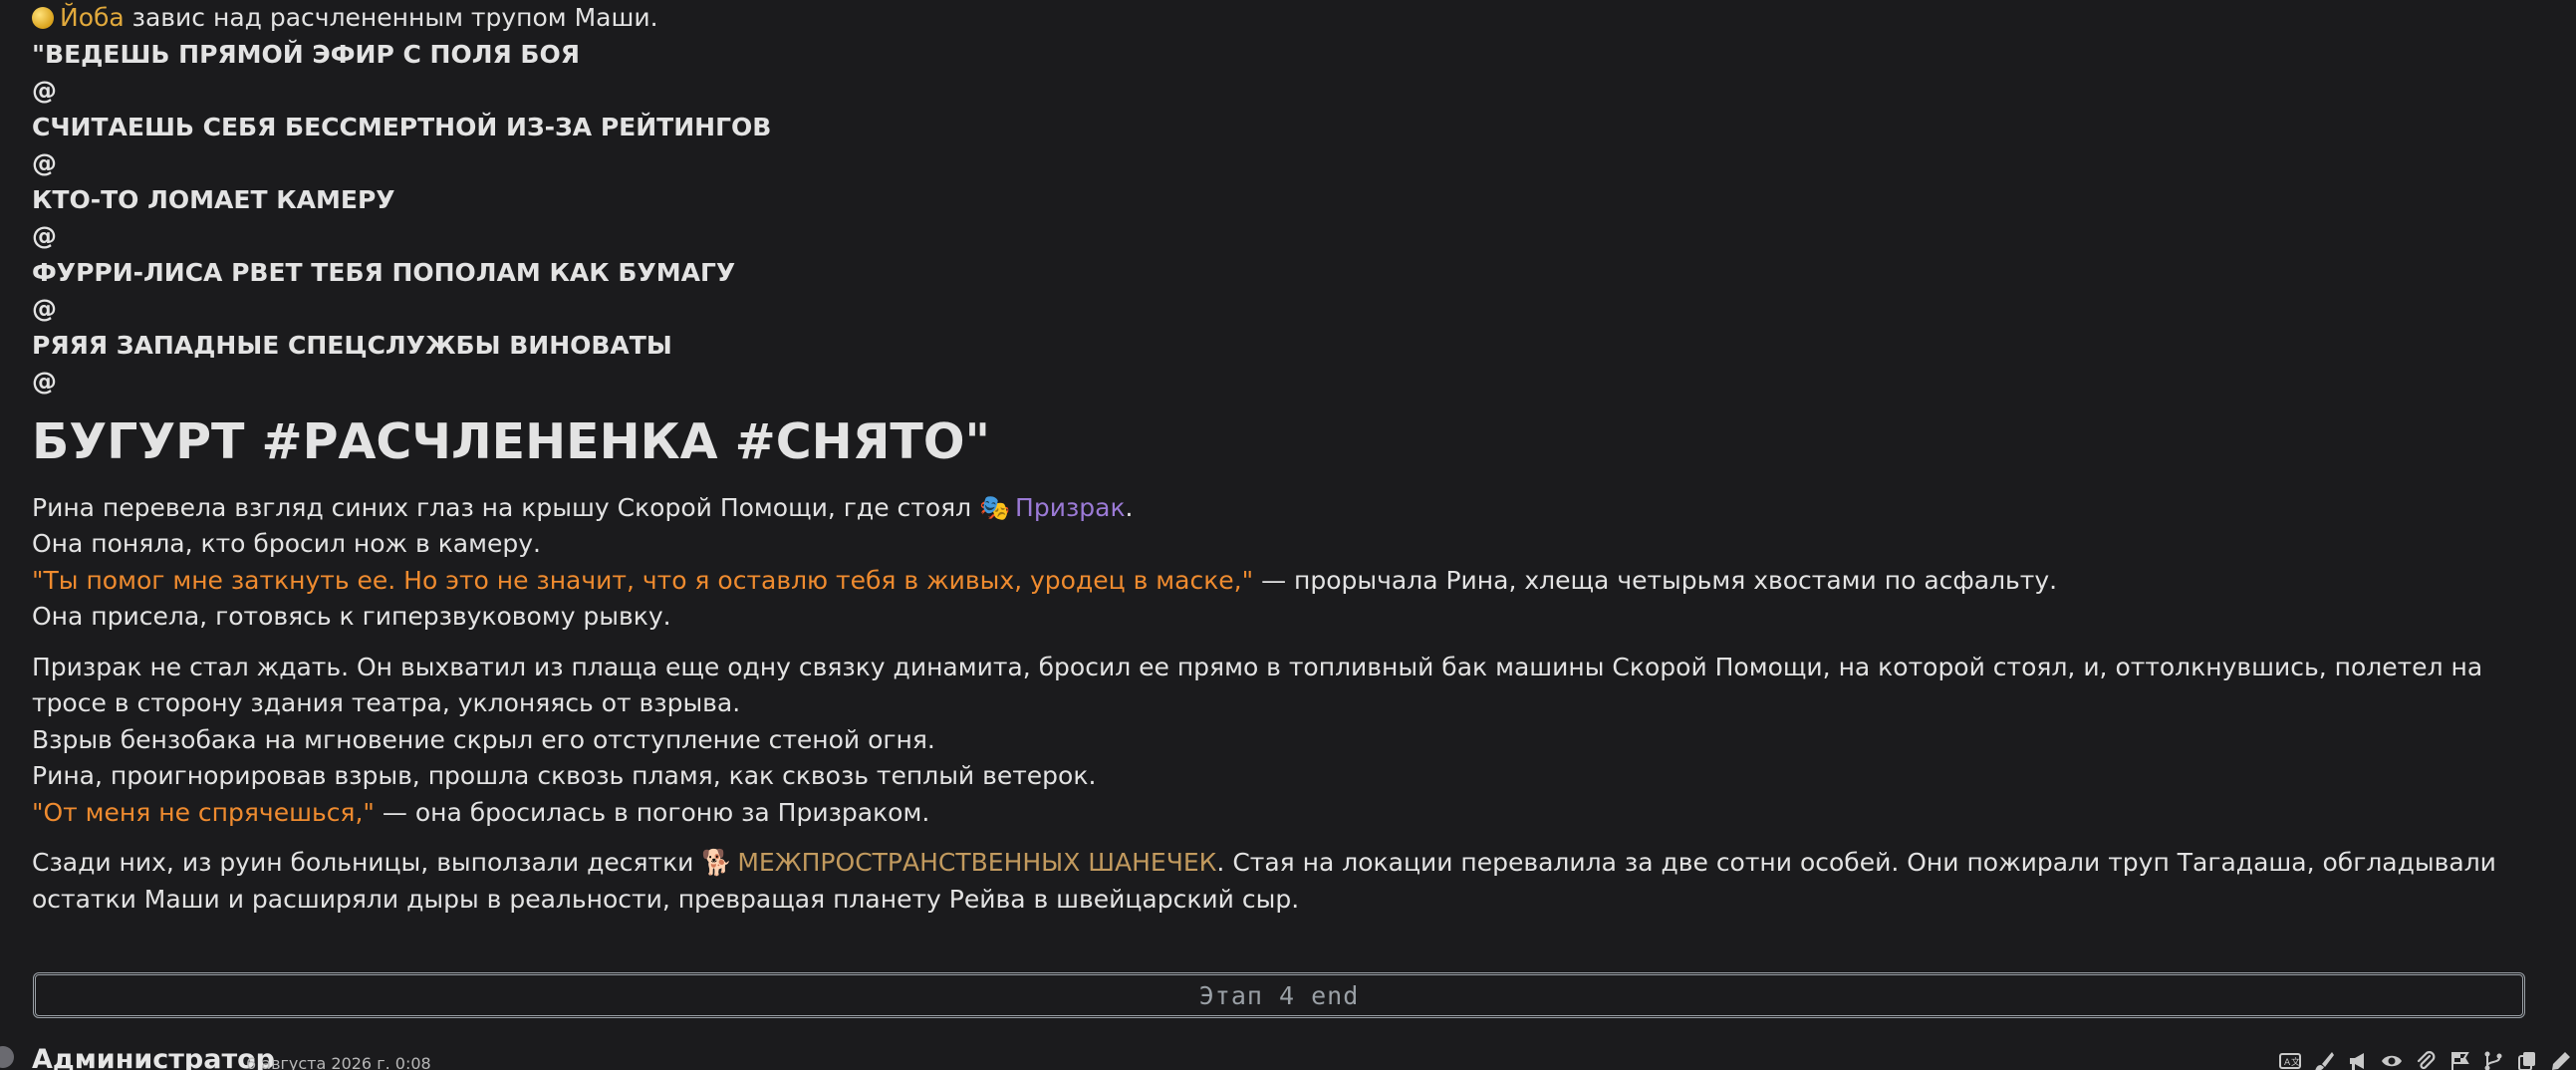 The image size is (2576, 1070). I want to click on character-name-shanechki: МЕЖПРОСТРАНСТВЕННЫХ ШАНЕЧЕК, so click(976, 862).